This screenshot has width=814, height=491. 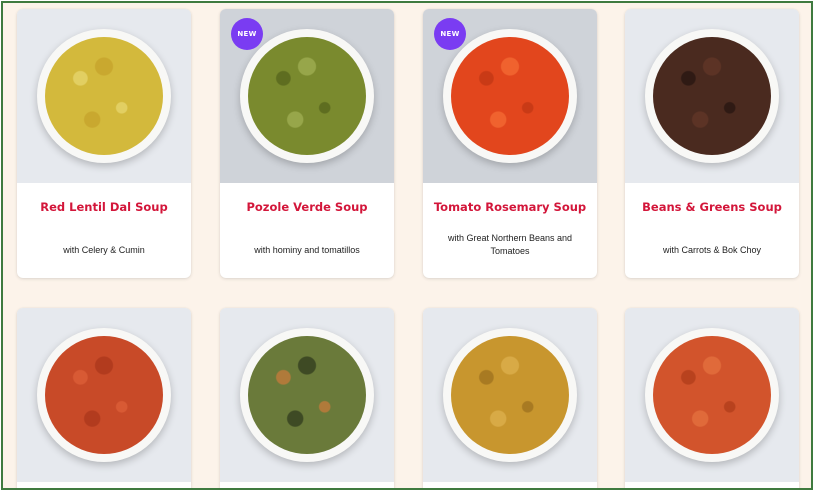 I want to click on product-subtitle: with Celery & Cumin, so click(x=104, y=250).